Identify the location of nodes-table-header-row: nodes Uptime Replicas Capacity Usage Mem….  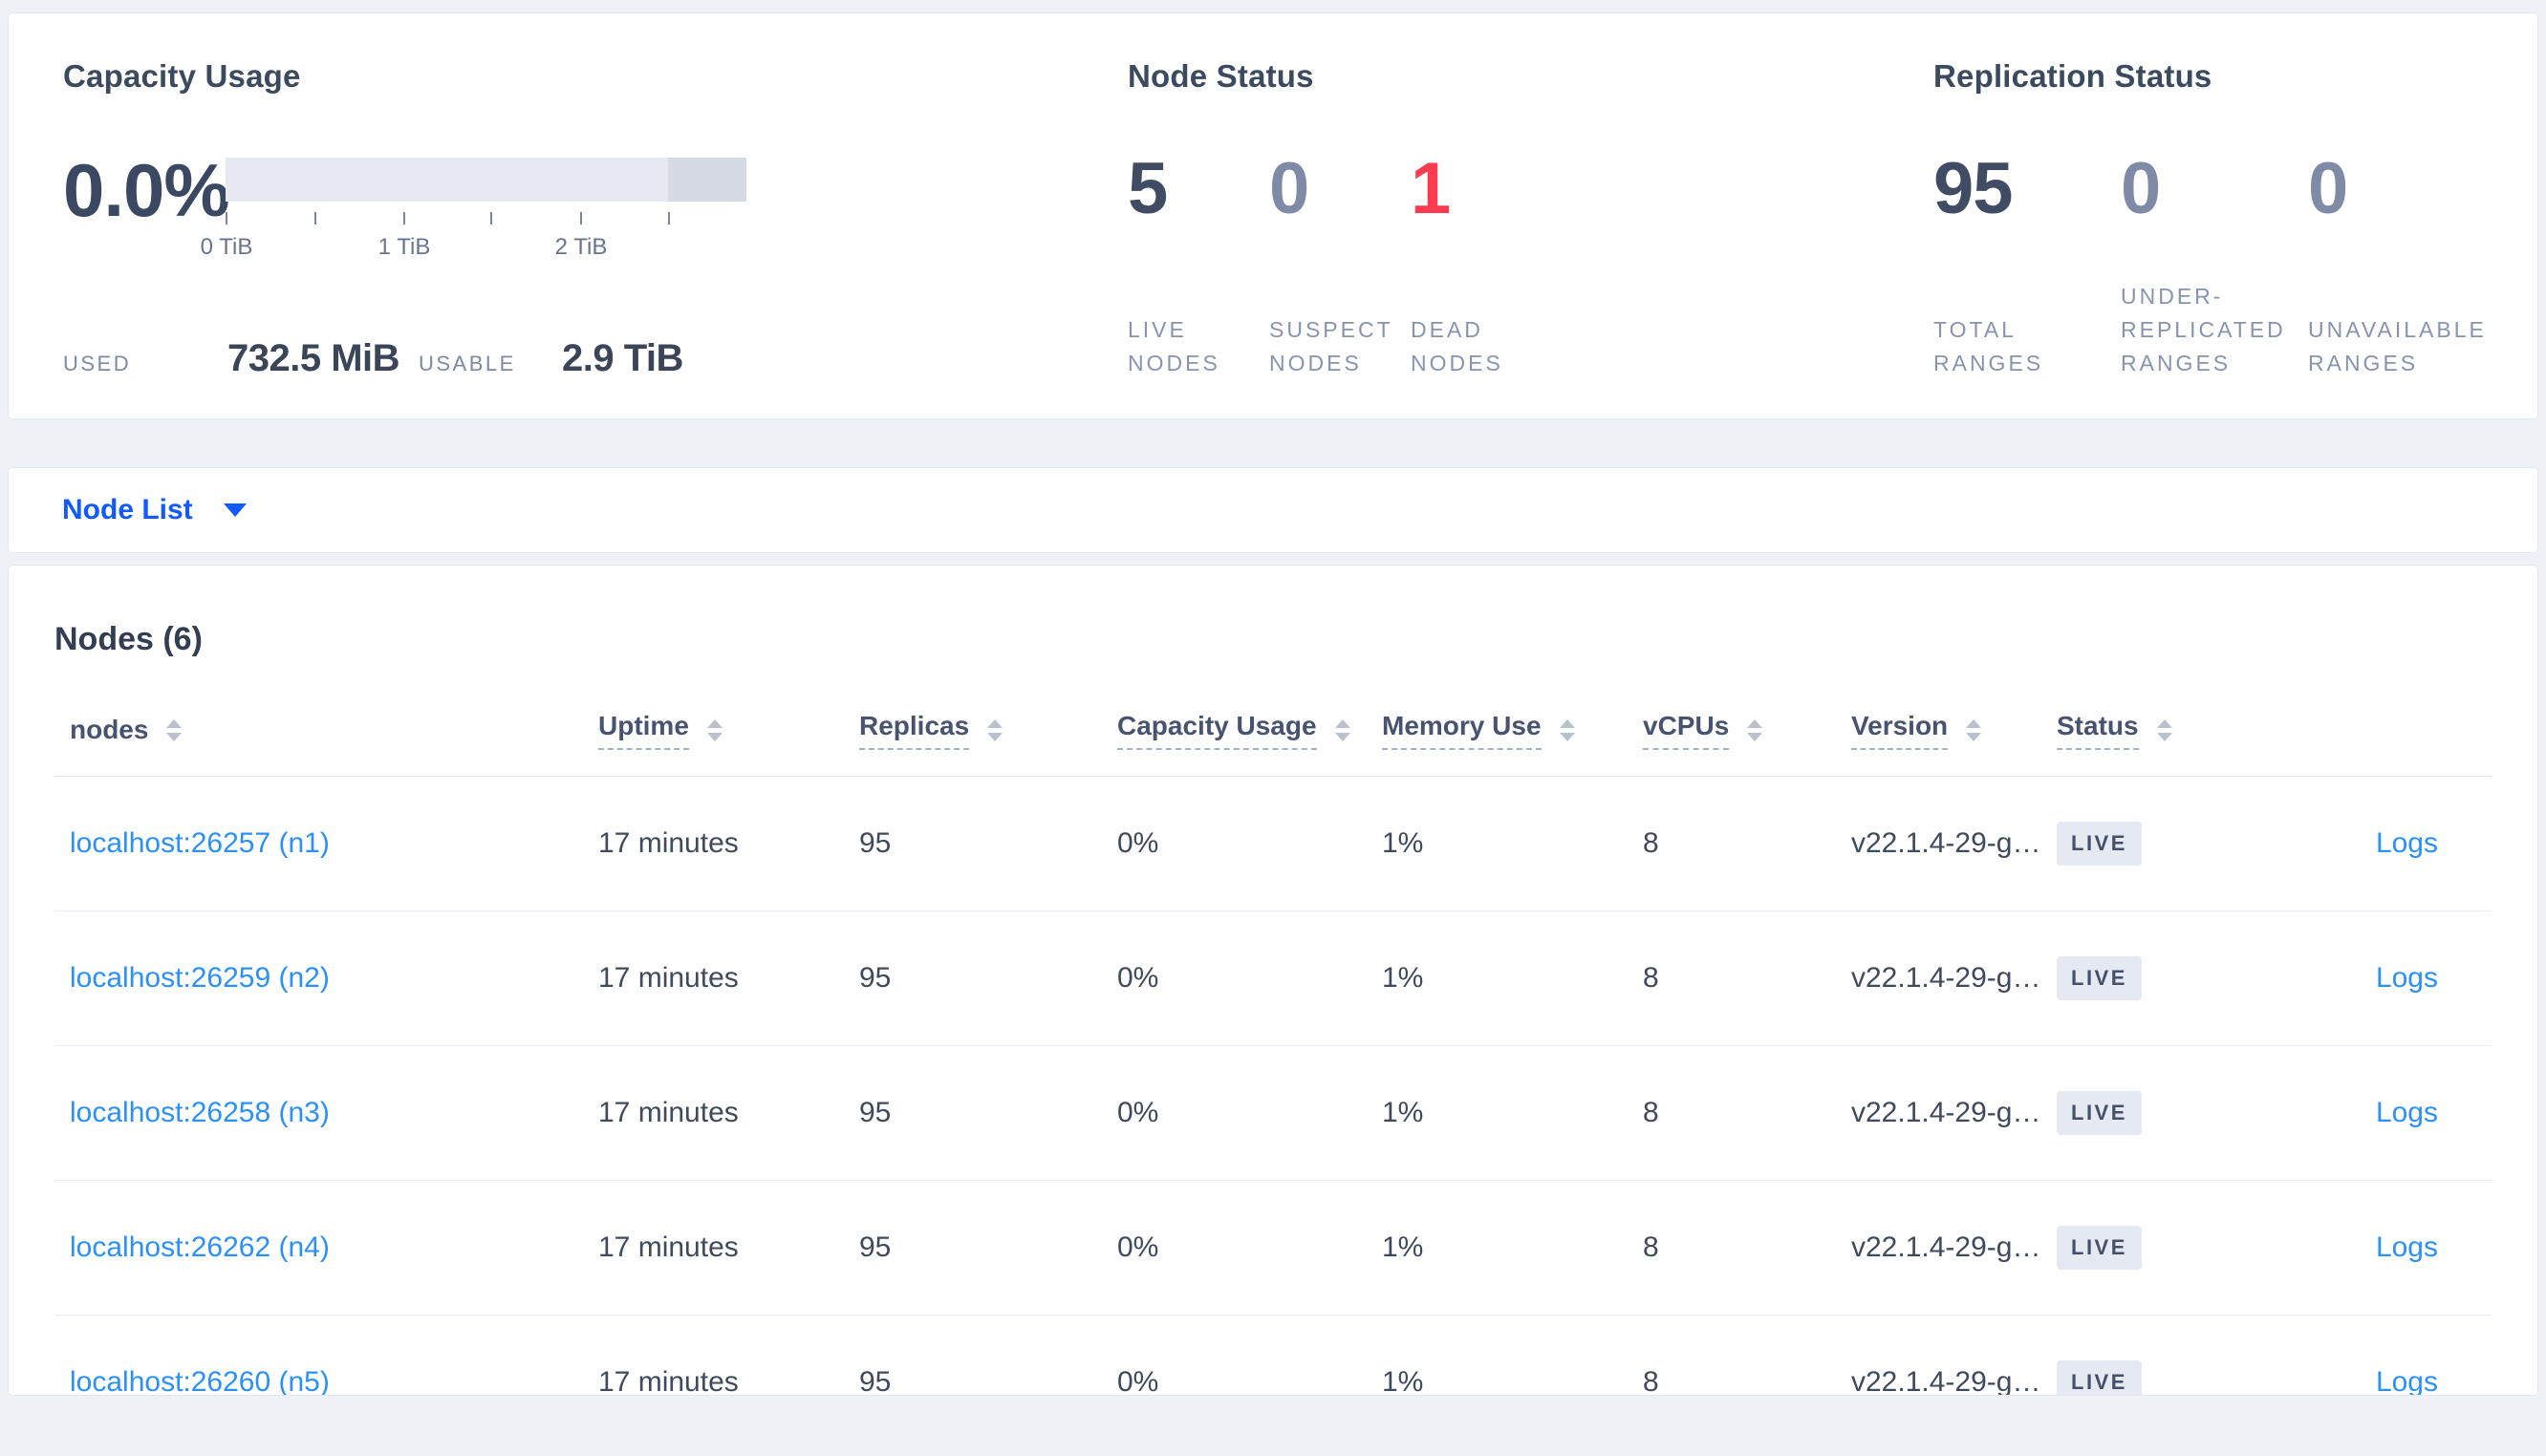
(1273, 730).